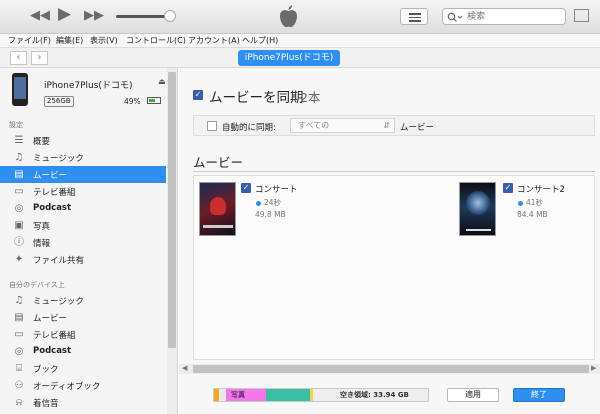  I want to click on menu-controls: コントロール(C), so click(156, 40).